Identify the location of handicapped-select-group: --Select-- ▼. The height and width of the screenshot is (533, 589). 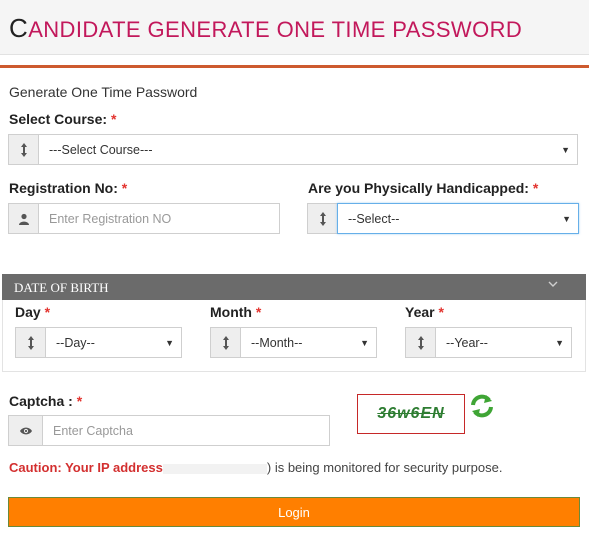
(443, 218).